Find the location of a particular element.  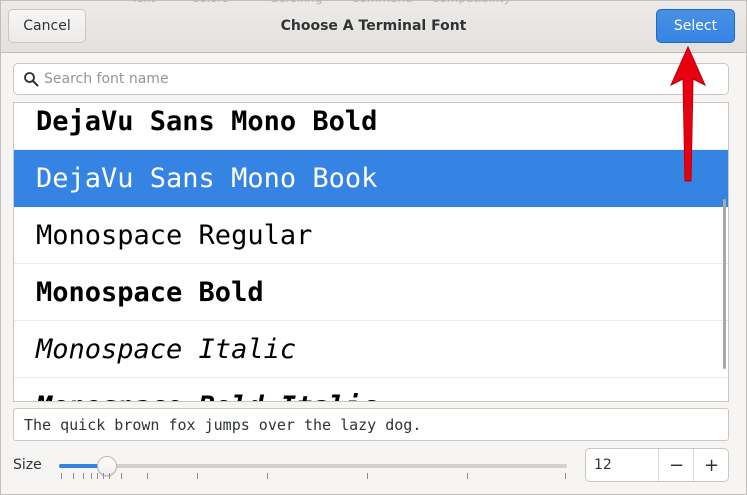

dialog-title: Choose A Terminal Font is located at coordinates (373, 26).